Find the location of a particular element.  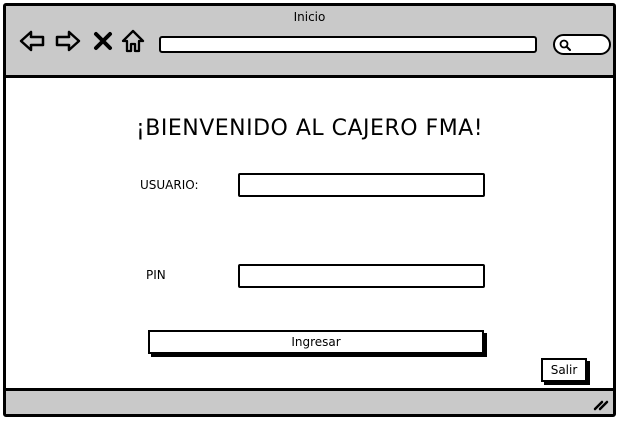

pin-label: PIN is located at coordinates (156, 275).